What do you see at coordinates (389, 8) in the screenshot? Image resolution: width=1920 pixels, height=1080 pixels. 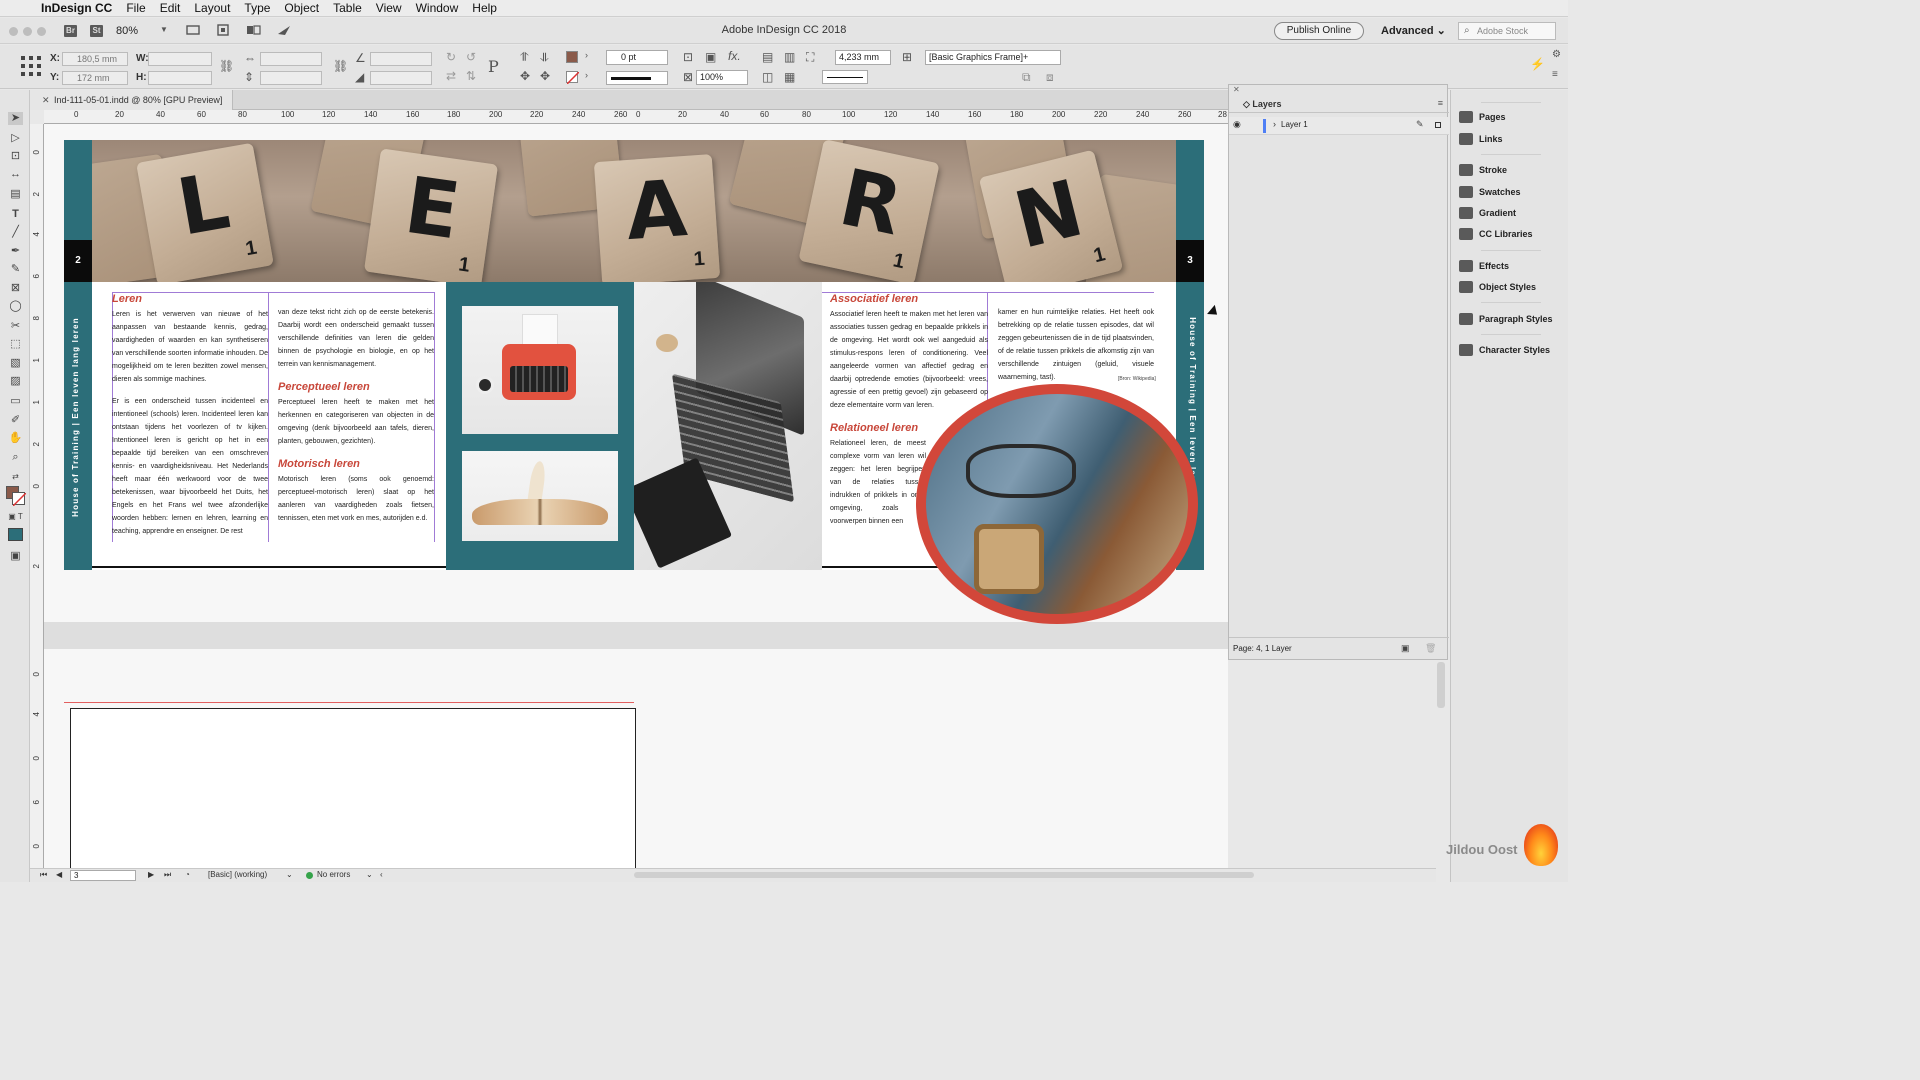 I see `menu-view: View` at bounding box center [389, 8].